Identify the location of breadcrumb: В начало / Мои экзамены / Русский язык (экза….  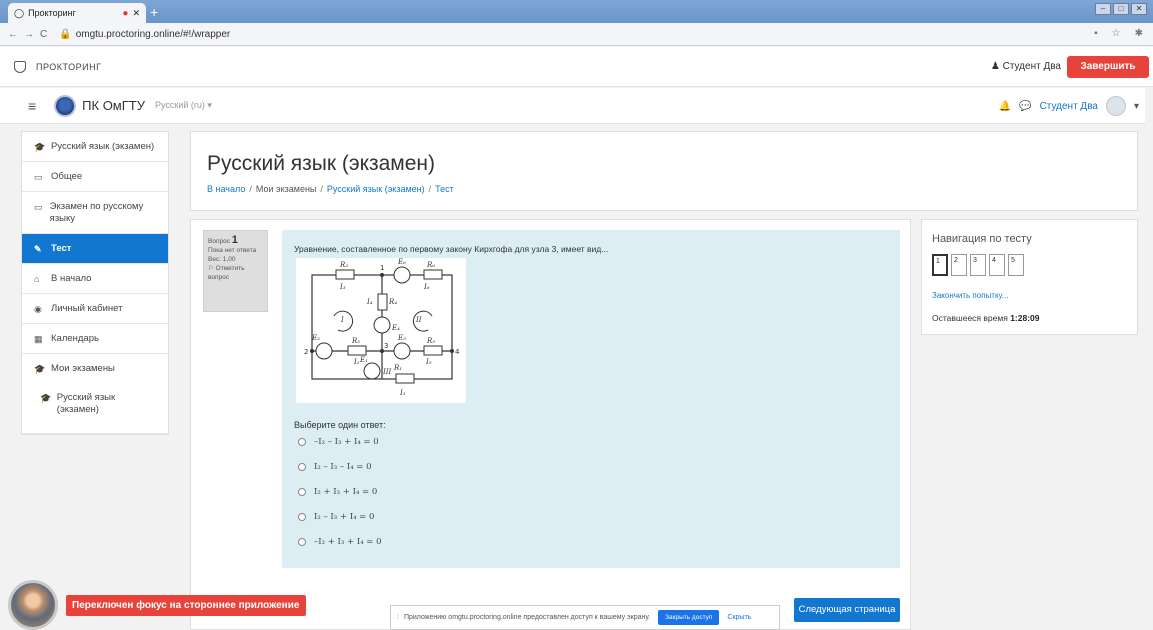
(330, 189).